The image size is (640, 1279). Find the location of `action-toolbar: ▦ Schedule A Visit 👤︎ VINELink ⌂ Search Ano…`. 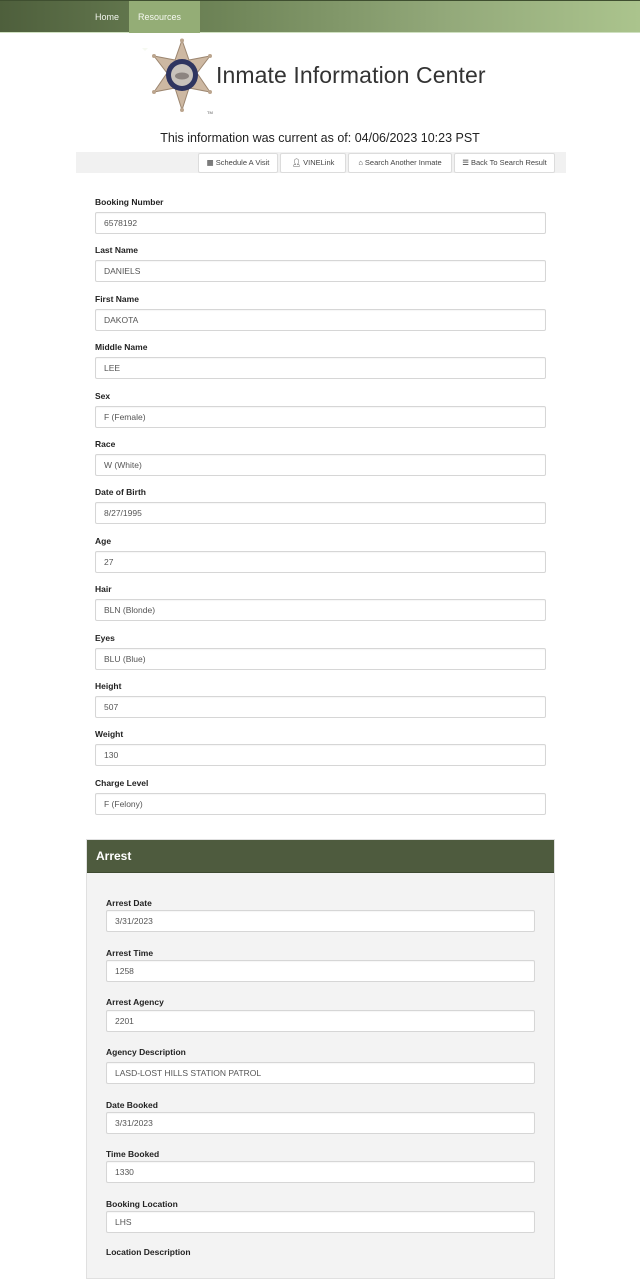

action-toolbar: ▦ Schedule A Visit 👤︎ VINELink ⌂ Search Ano… is located at coordinates (321, 162).